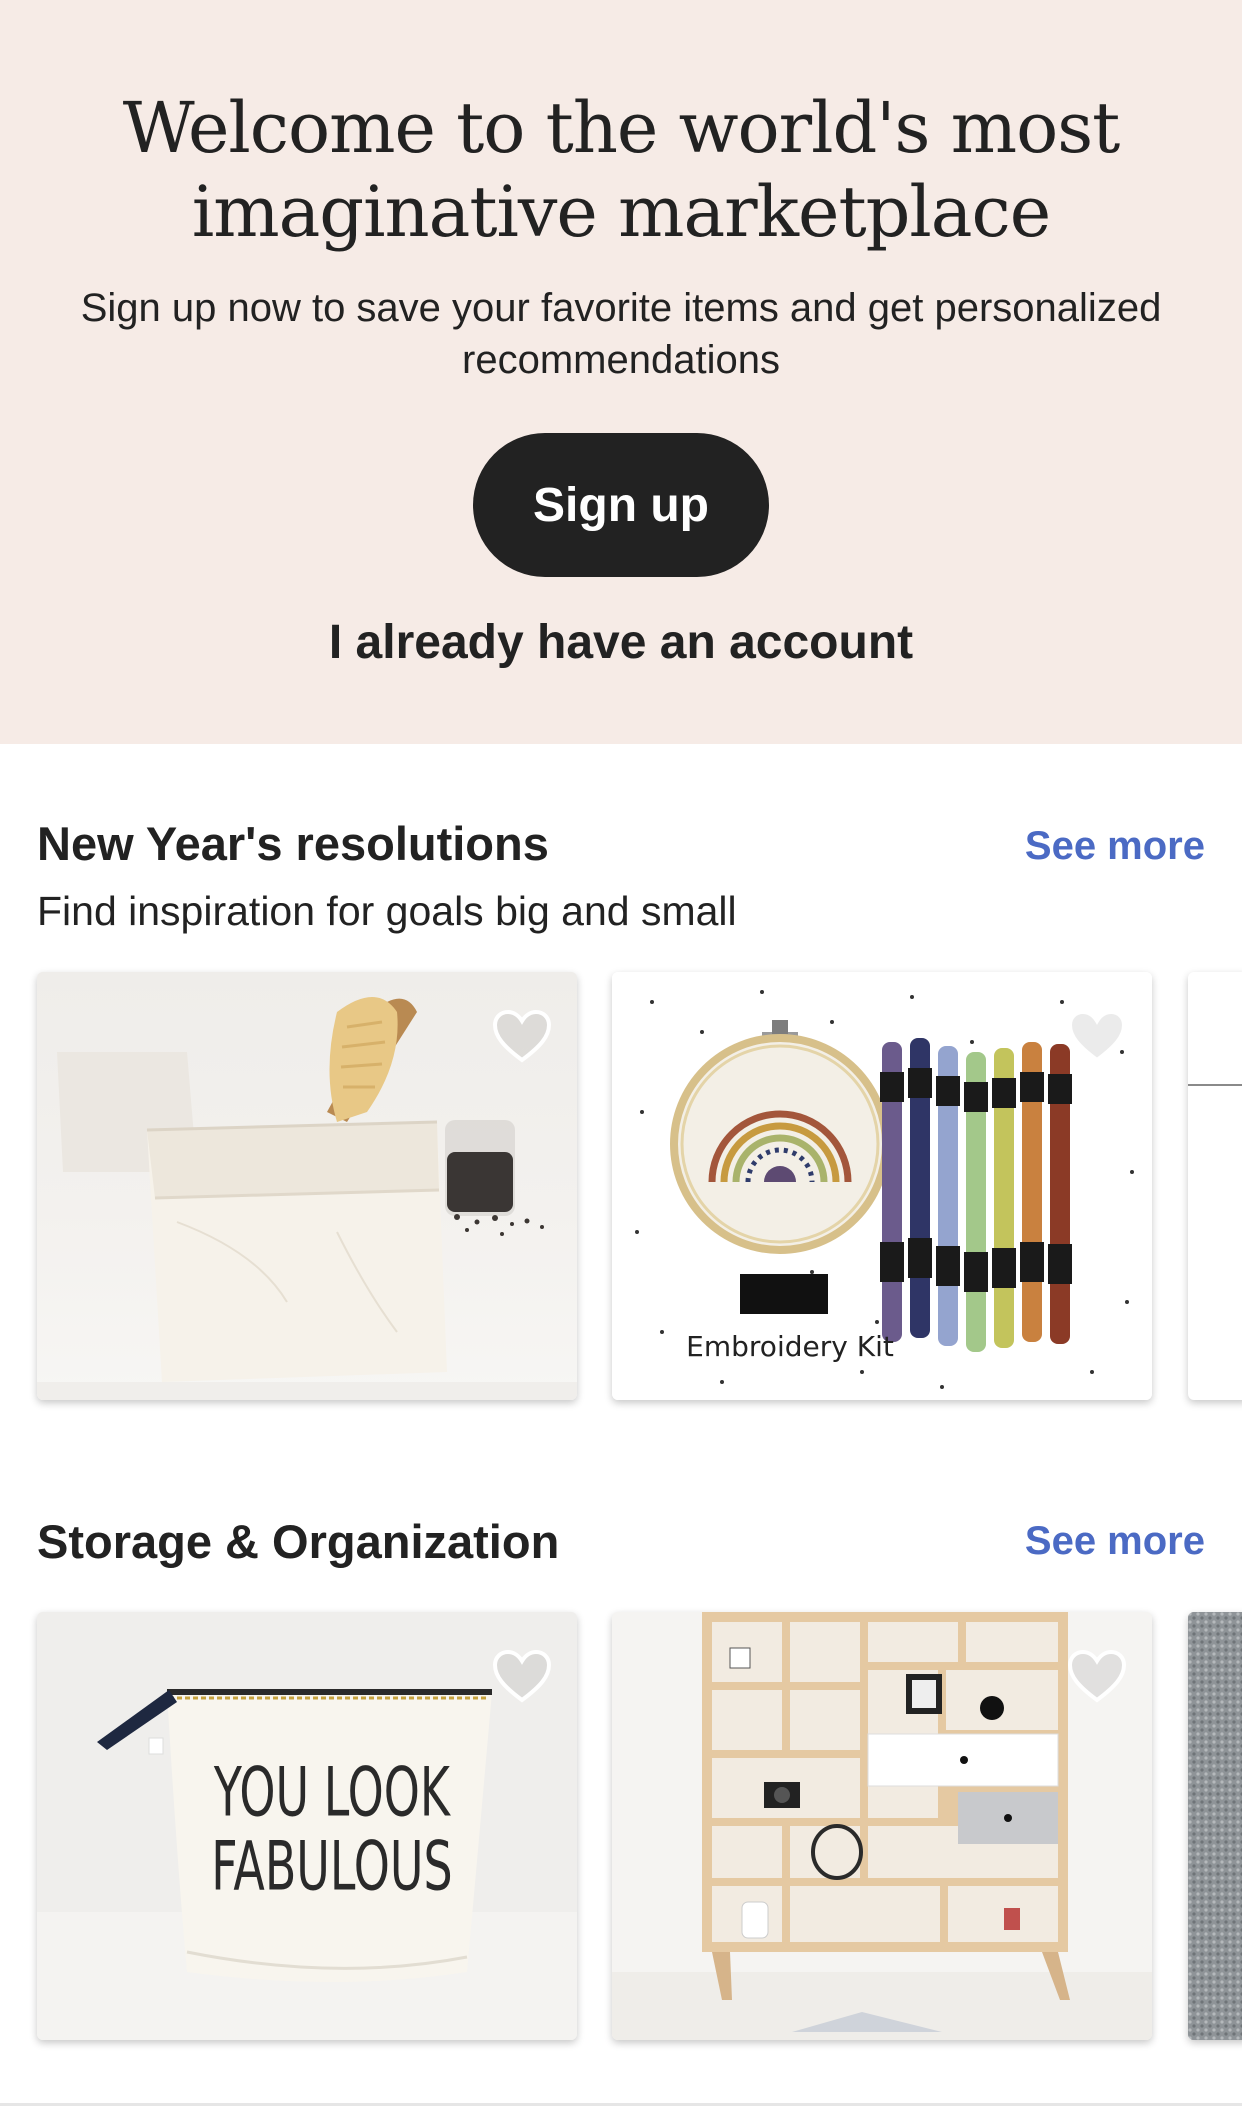 This screenshot has height=2106, width=1242. What do you see at coordinates (621, 128) in the screenshot?
I see `welcome-title-line-1: Welcome to the world's most` at bounding box center [621, 128].